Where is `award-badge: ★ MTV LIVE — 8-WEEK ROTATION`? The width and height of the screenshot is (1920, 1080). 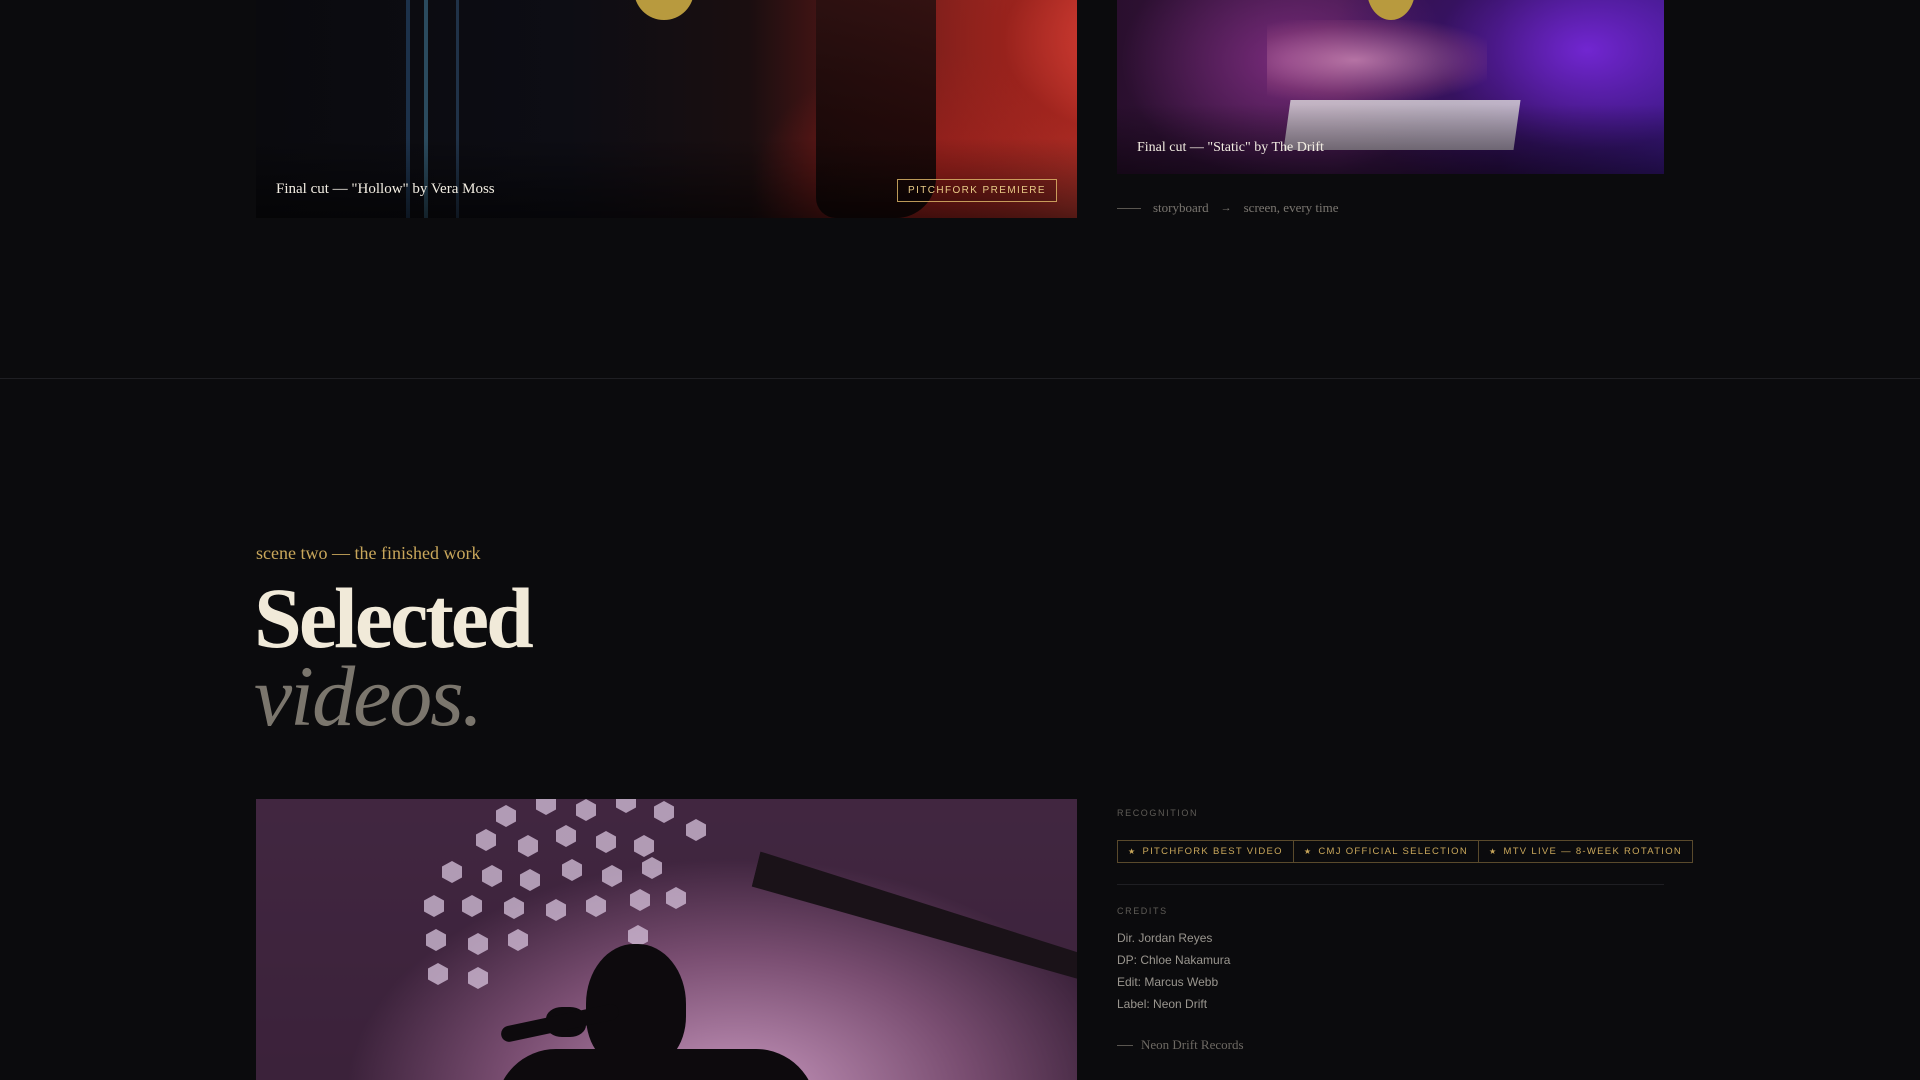
award-badge: ★ MTV LIVE — 8-WEEK ROTATION is located at coordinates (1586, 851).